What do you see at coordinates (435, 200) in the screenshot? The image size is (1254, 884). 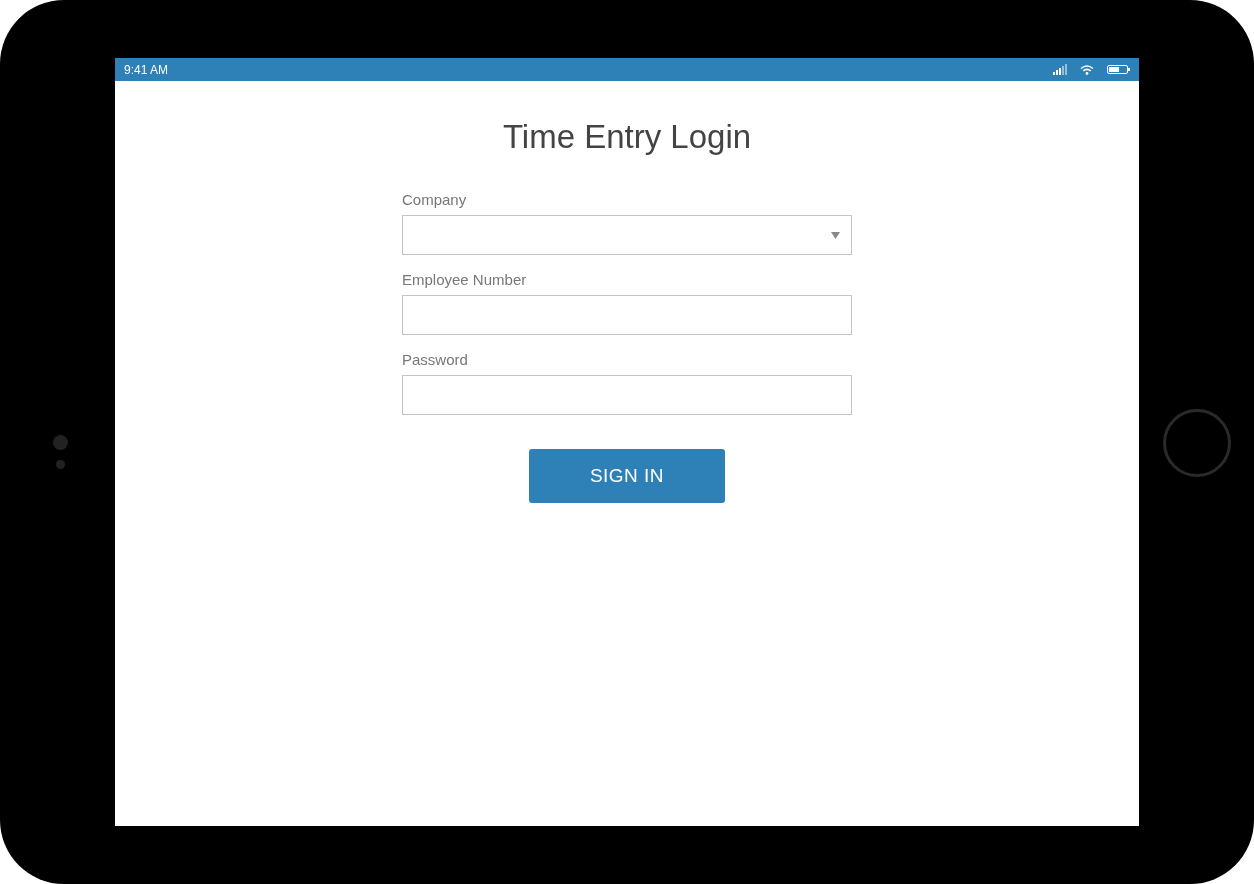 I see `field-label: Company` at bounding box center [435, 200].